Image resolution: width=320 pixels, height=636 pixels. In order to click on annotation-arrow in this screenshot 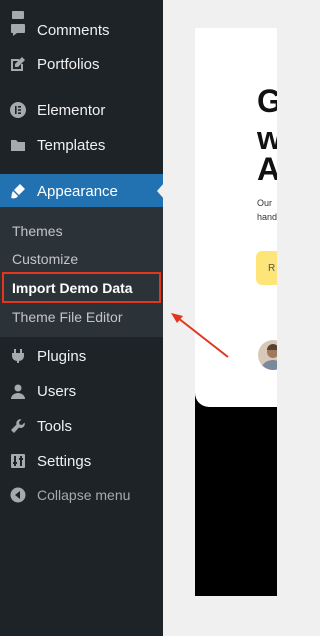, I will do `click(200, 335)`.